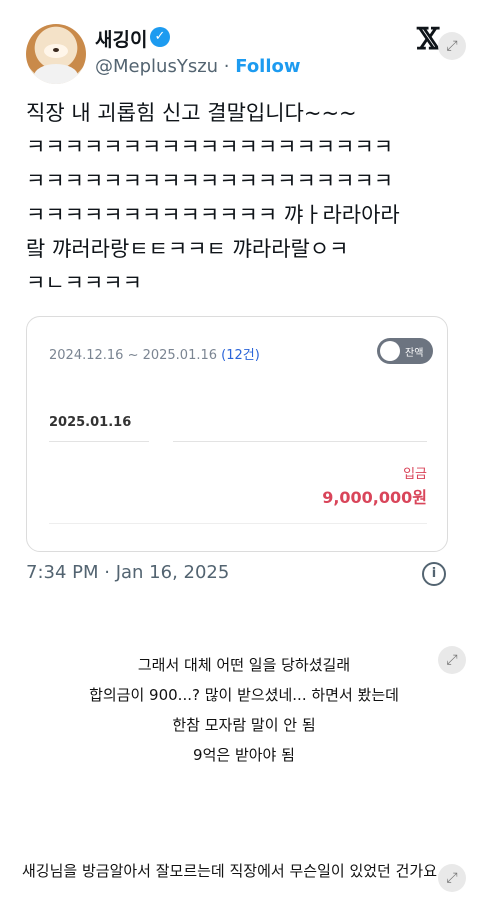 The width and height of the screenshot is (488, 922). What do you see at coordinates (434, 574) in the screenshot?
I see `info-icon: i` at bounding box center [434, 574].